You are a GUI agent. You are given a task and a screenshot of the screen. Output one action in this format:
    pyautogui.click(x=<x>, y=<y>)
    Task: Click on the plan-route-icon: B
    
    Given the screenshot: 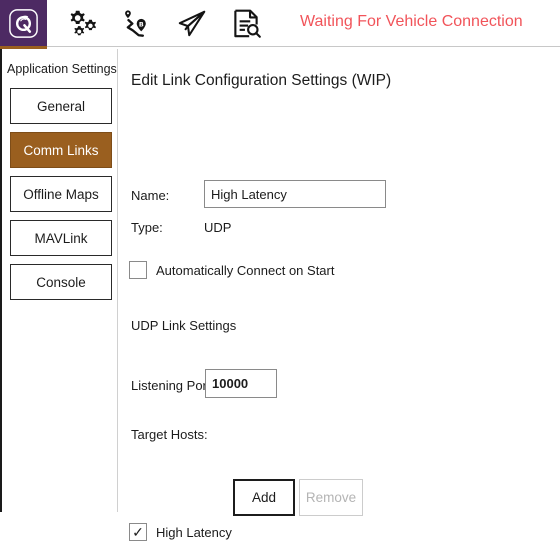 What is the action you would take?
    pyautogui.click(x=137, y=24)
    